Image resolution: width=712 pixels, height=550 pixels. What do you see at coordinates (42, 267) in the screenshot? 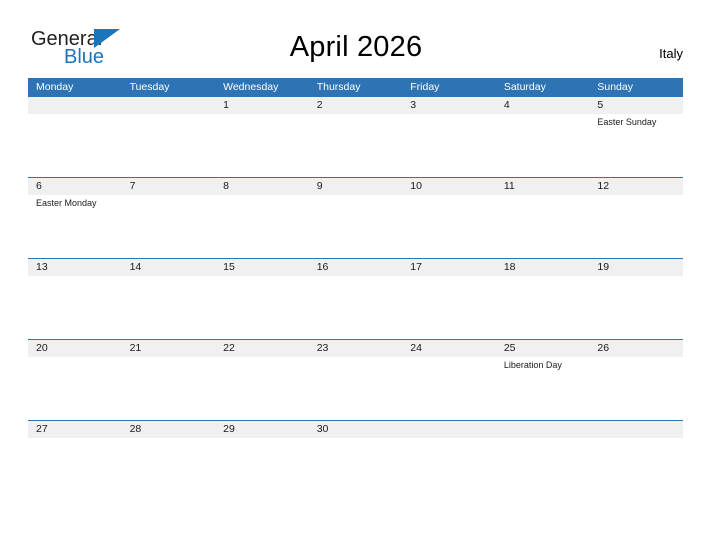
I see `day-number: 13` at bounding box center [42, 267].